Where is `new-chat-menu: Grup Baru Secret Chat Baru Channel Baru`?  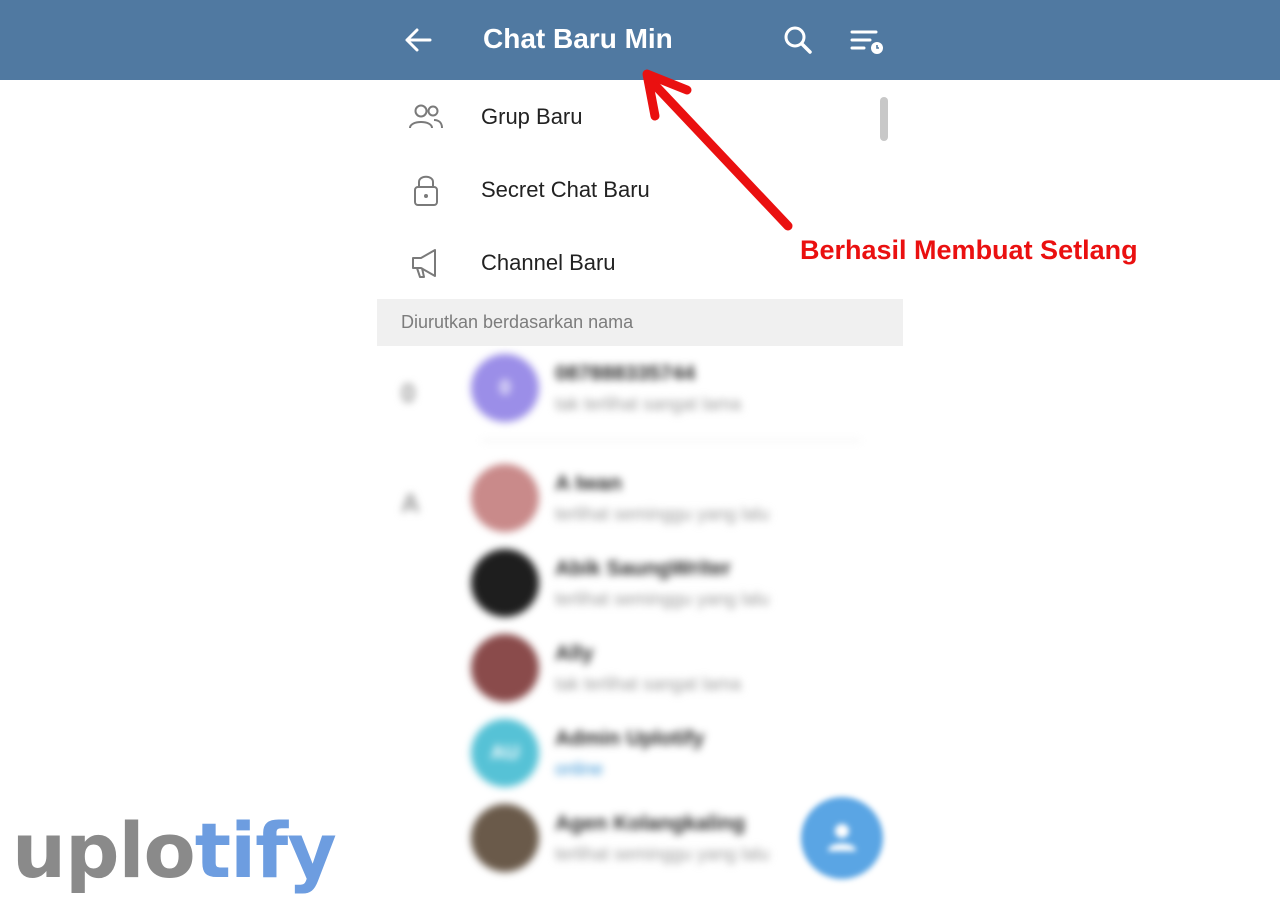
new-chat-menu: Grup Baru Secret Chat Baru Channel Baru is located at coordinates (640, 189).